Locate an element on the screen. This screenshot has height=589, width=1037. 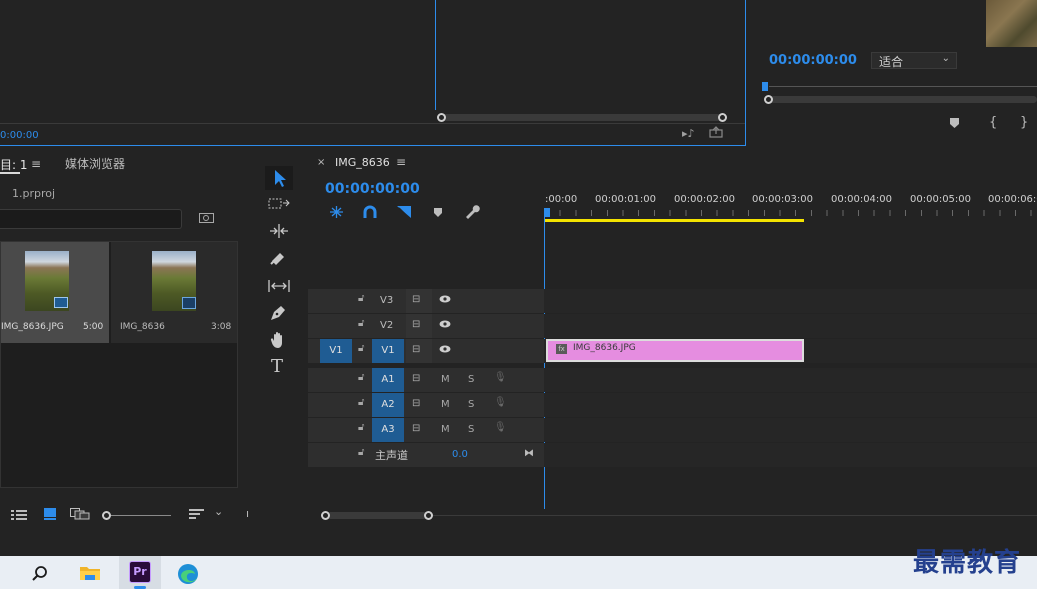
edge-icon is located at coordinates (188, 574).